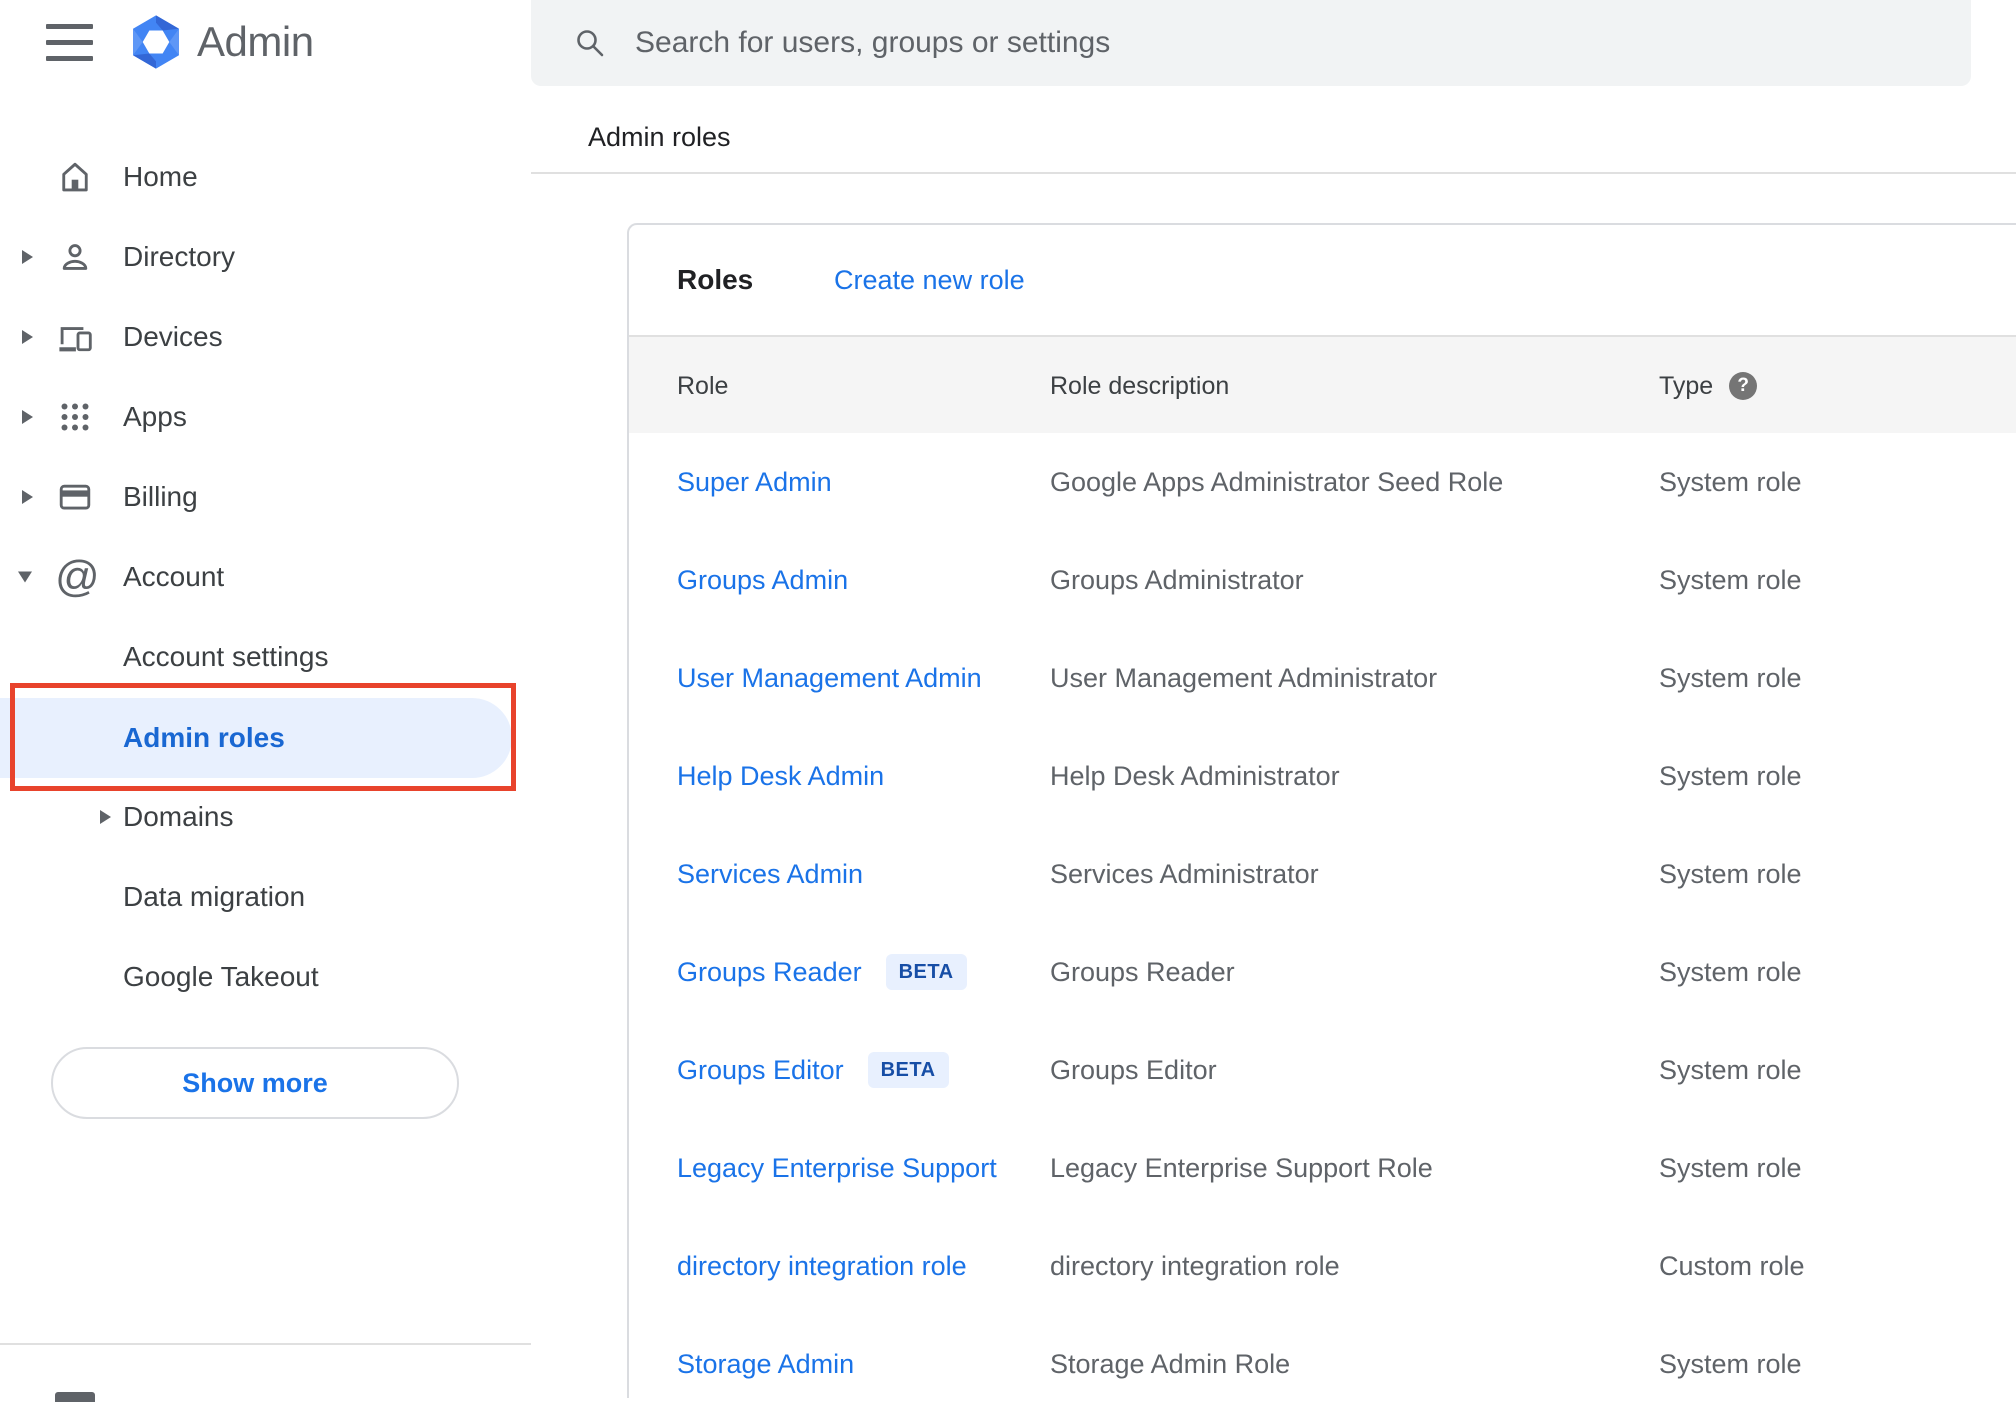 This screenshot has height=1402, width=2016. What do you see at coordinates (156, 42) in the screenshot?
I see `google-admin-logo-icon` at bounding box center [156, 42].